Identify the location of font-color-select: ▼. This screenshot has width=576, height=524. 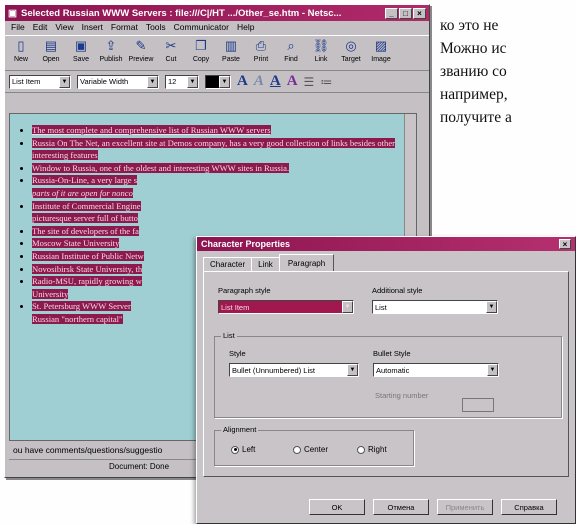
(218, 81).